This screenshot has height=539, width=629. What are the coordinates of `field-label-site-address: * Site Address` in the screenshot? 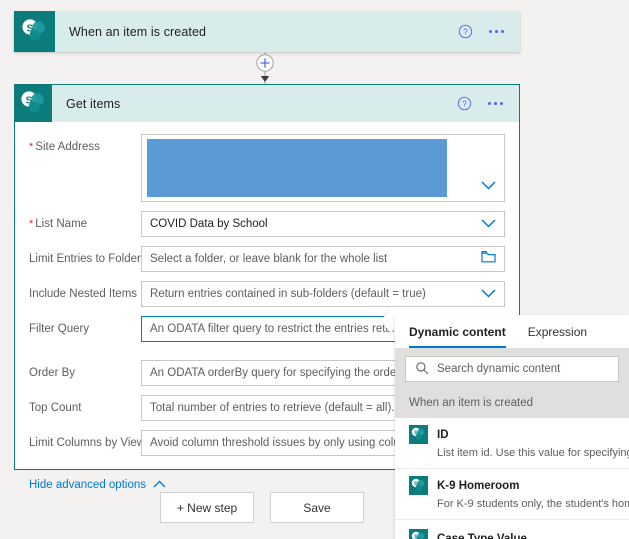 It's located at (64, 147).